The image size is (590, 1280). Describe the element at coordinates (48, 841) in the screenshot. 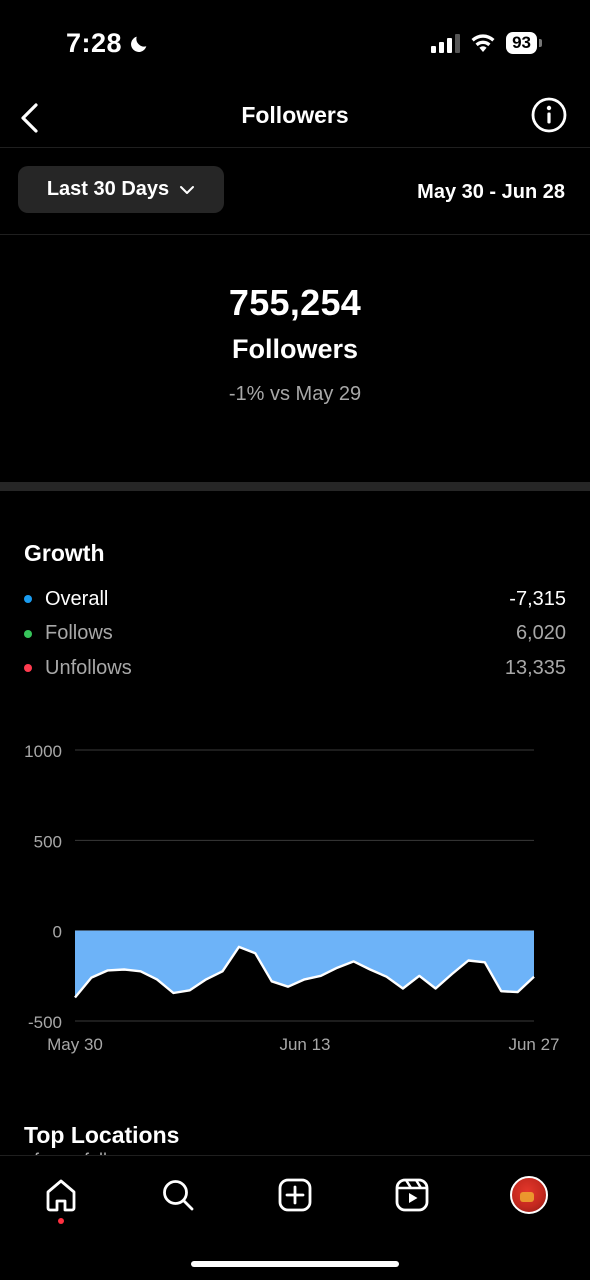

I see `y-tick-label: 500` at that location.